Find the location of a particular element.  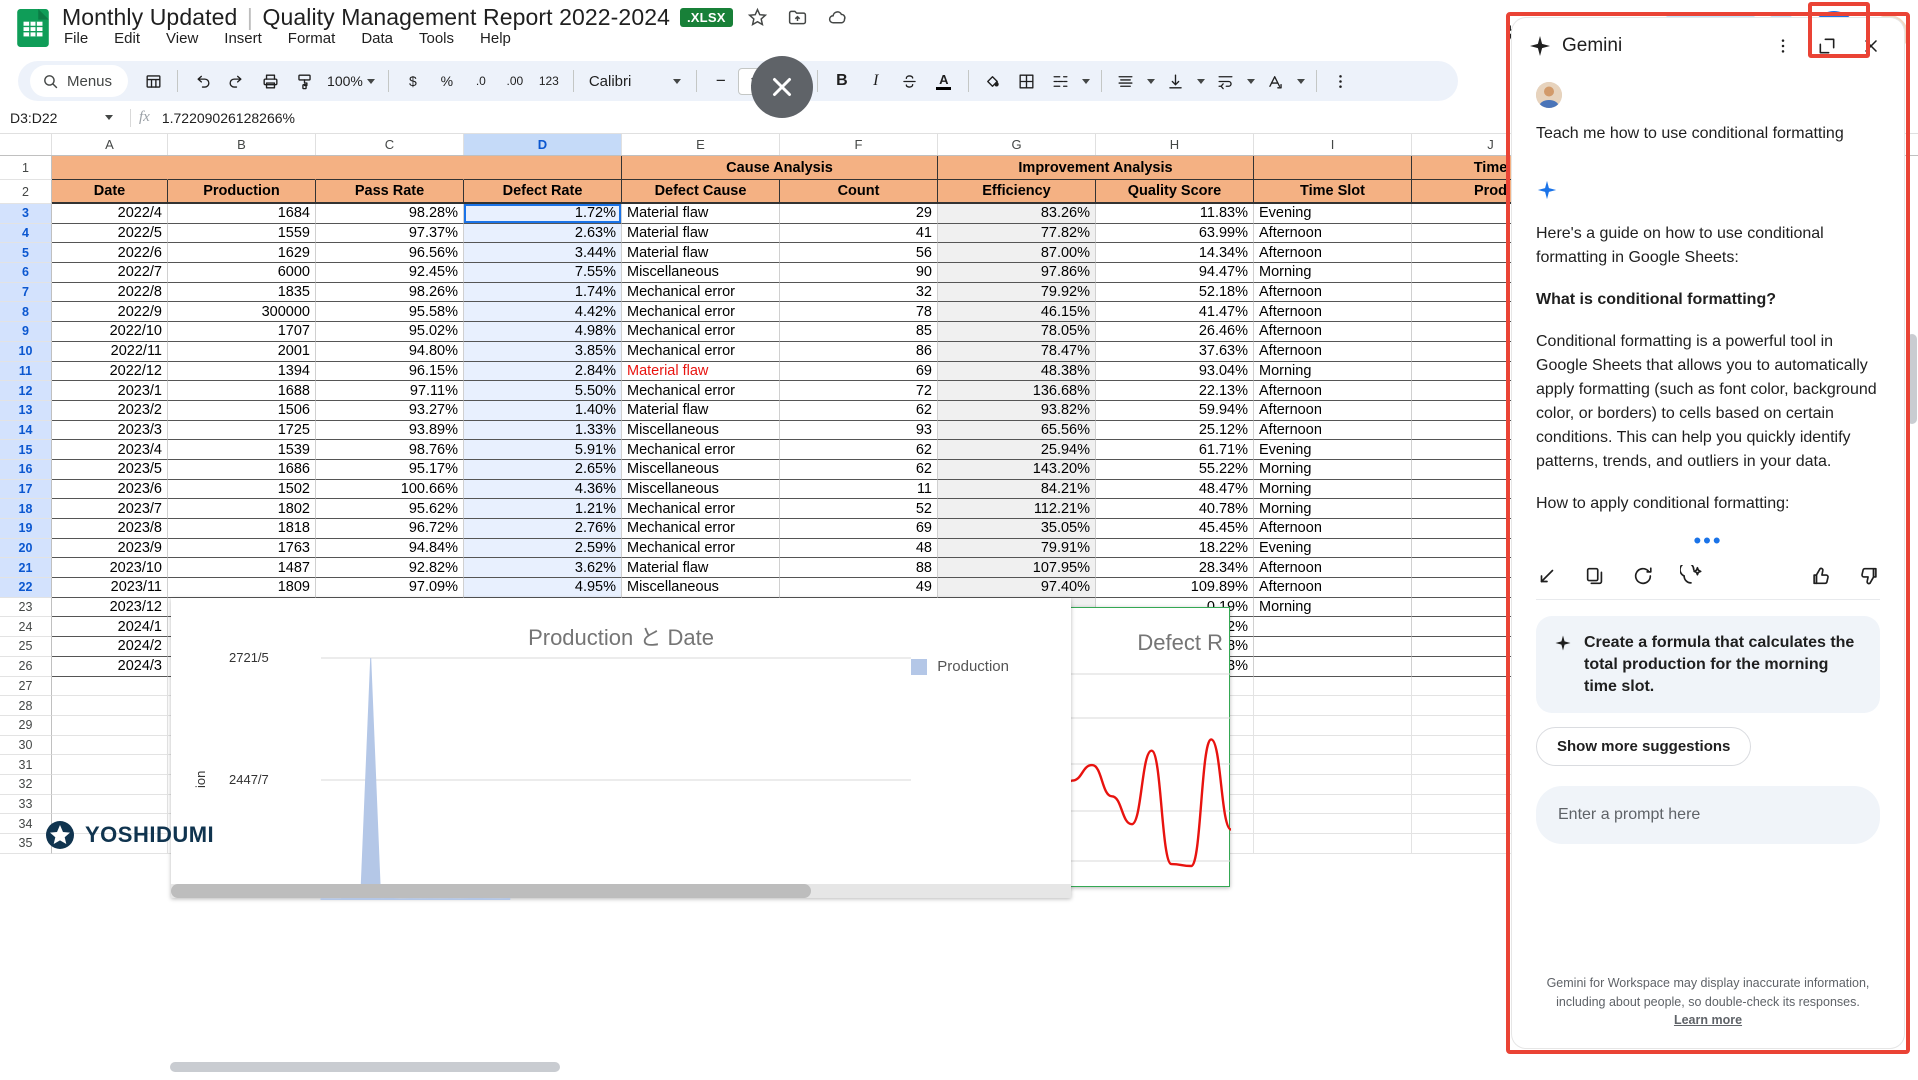

row-header-2: 2 is located at coordinates (26, 192).